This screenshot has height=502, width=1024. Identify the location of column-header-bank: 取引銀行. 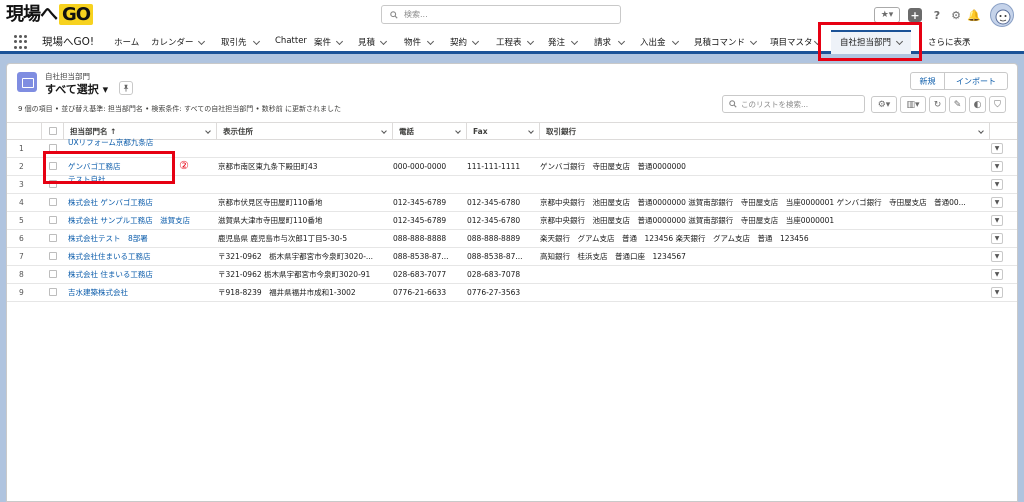
(765, 131).